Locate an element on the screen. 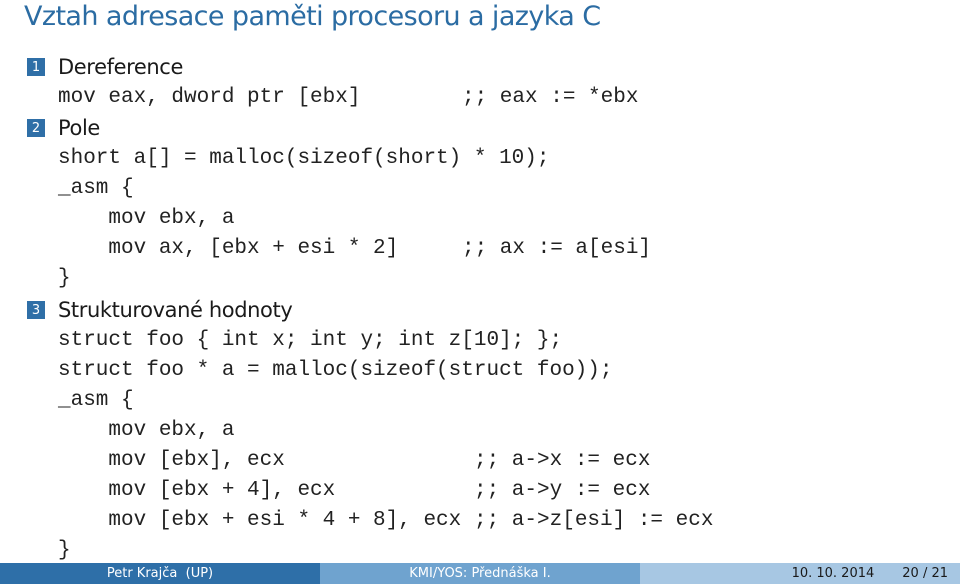 The height and width of the screenshot is (584, 960). code-line: mov [ebx + esi * 4 + 8], ecx is located at coordinates (260, 520).